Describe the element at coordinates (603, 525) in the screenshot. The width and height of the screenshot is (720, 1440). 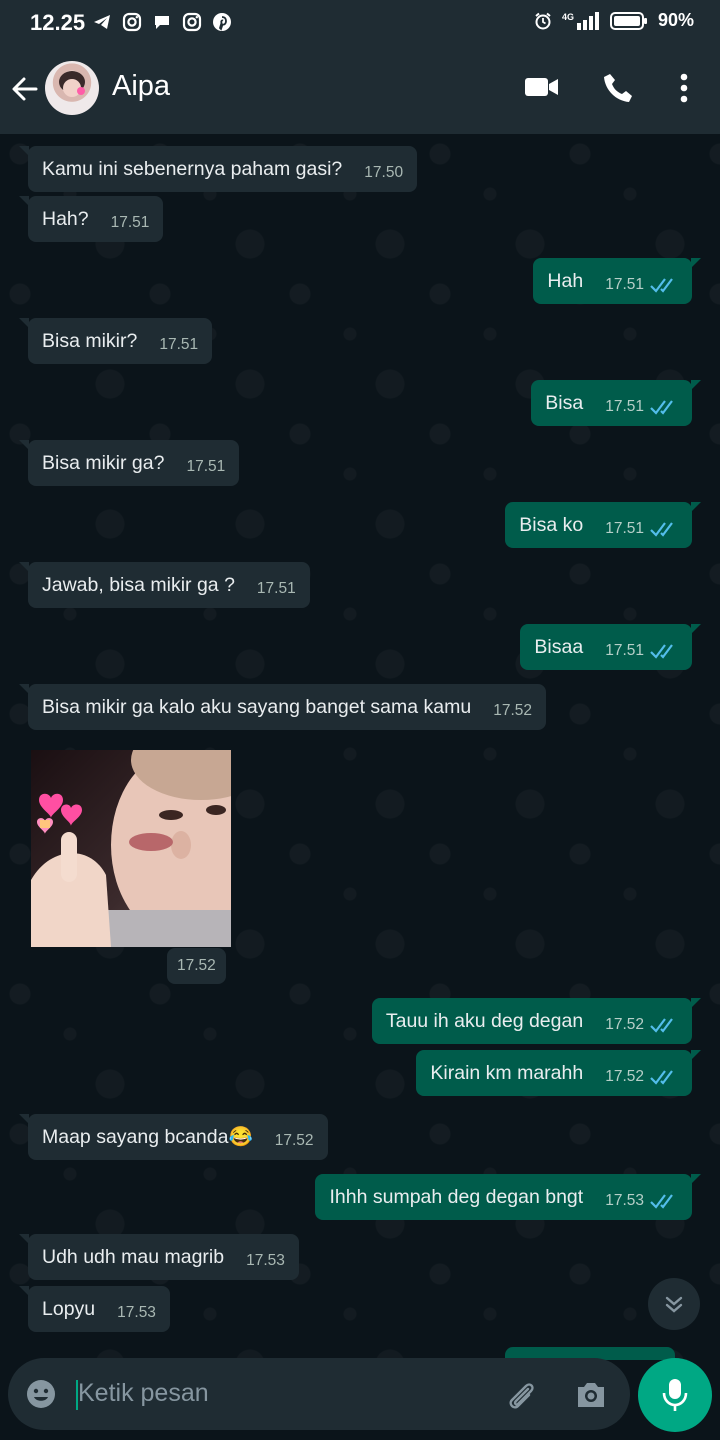
I see `message-outgoing: Bisa ko 17.51` at that location.